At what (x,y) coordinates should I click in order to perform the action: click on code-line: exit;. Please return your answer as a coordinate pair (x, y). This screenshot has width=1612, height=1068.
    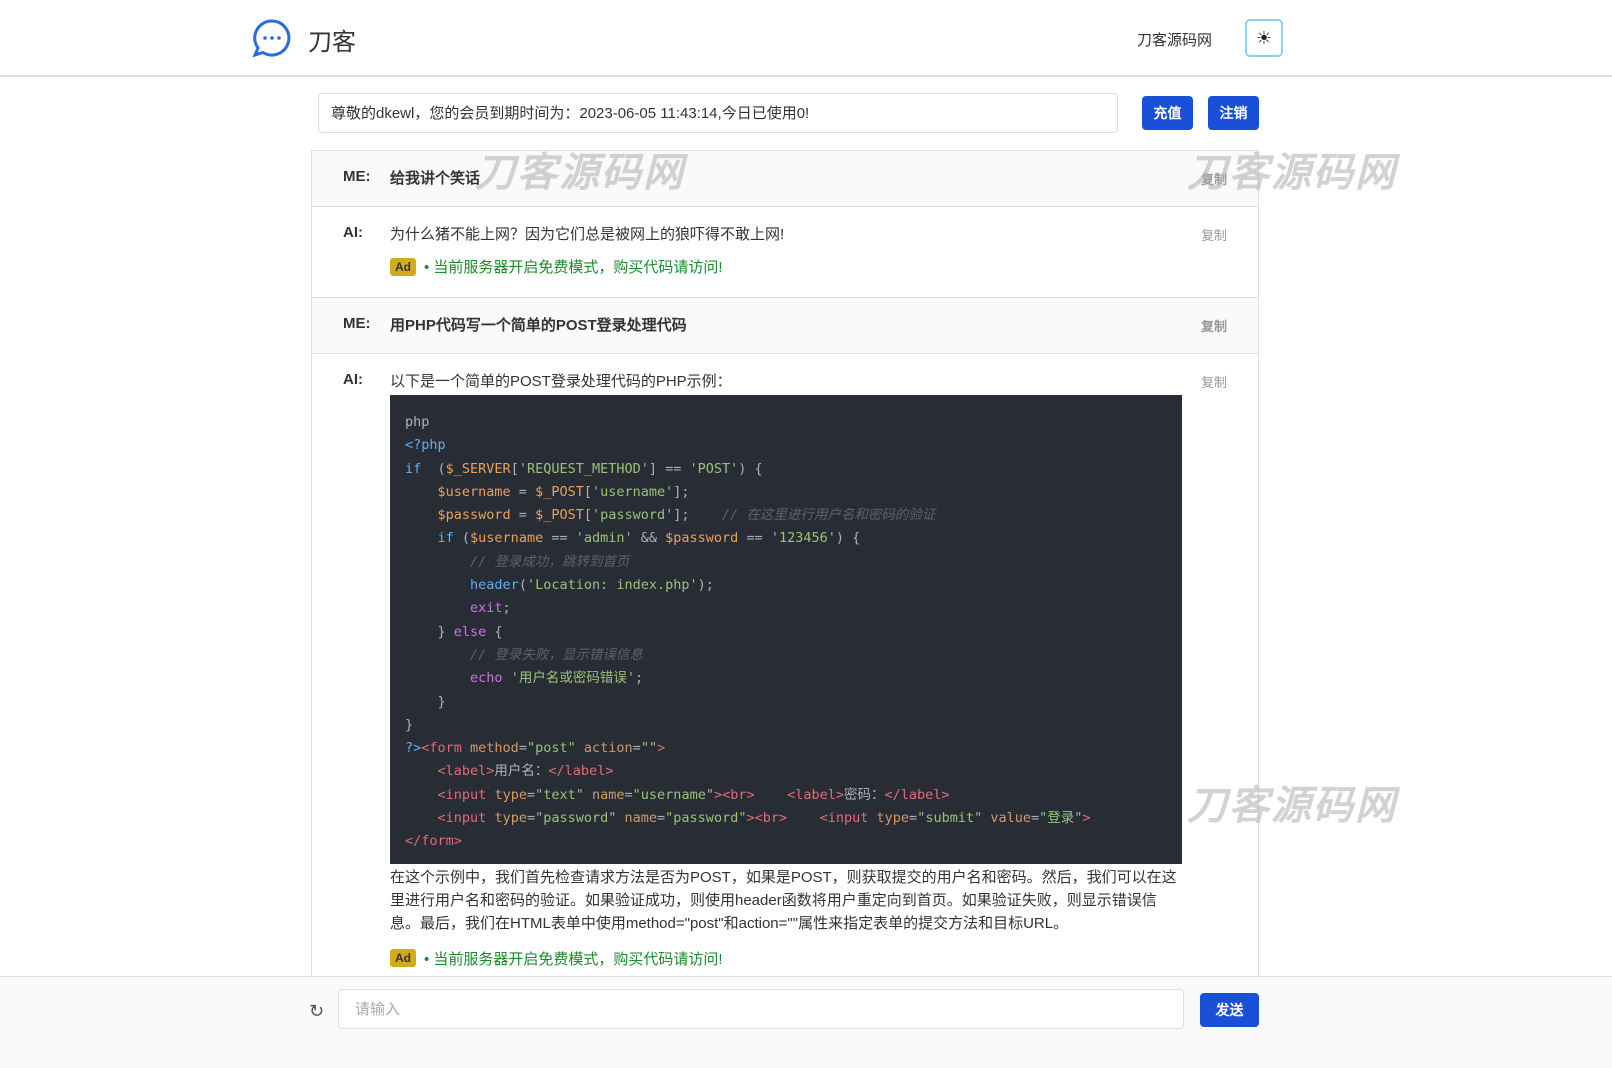
    Looking at the image, I should click on (786, 608).